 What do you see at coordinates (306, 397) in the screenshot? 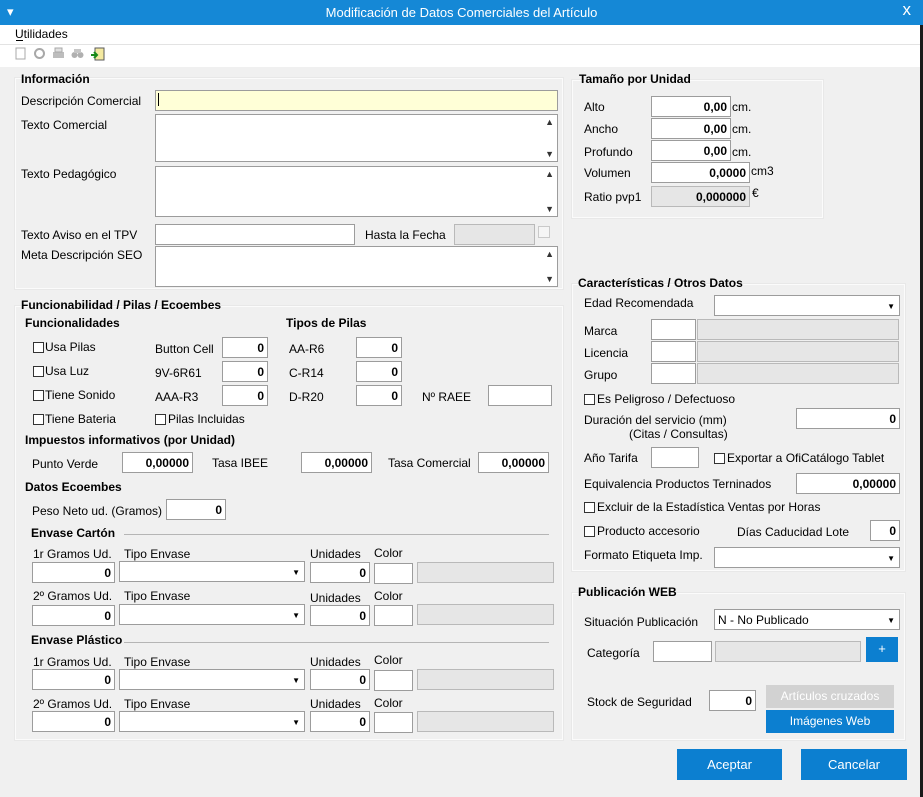
I see `d-label: D-R20` at bounding box center [306, 397].